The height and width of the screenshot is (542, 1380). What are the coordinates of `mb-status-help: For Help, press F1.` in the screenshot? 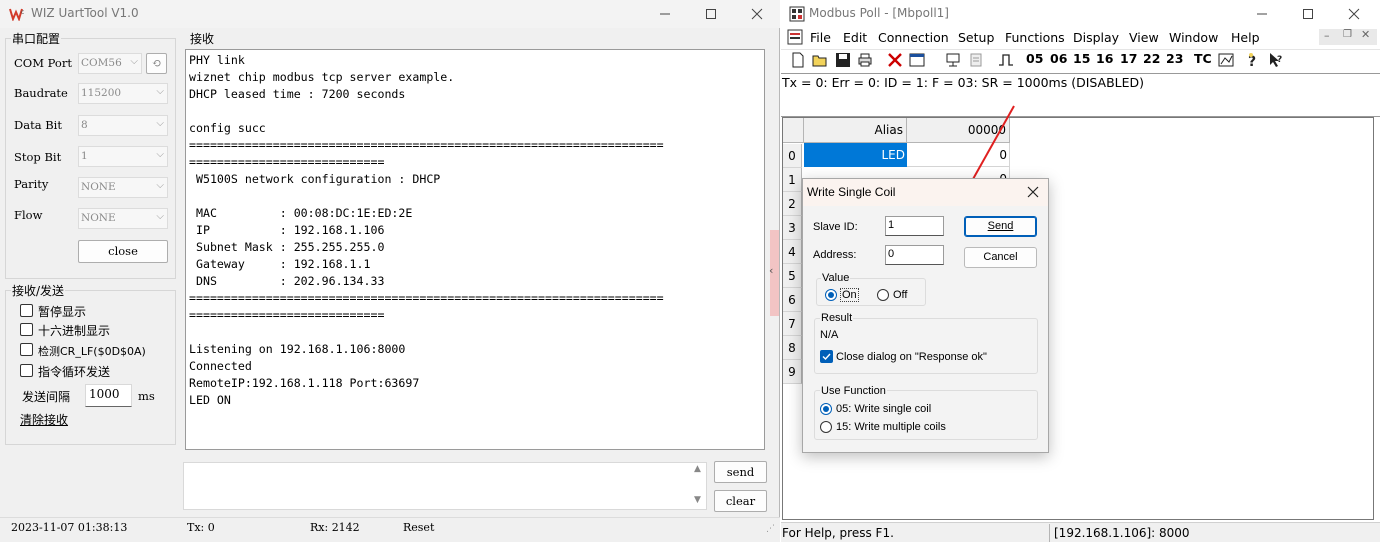 It's located at (838, 533).